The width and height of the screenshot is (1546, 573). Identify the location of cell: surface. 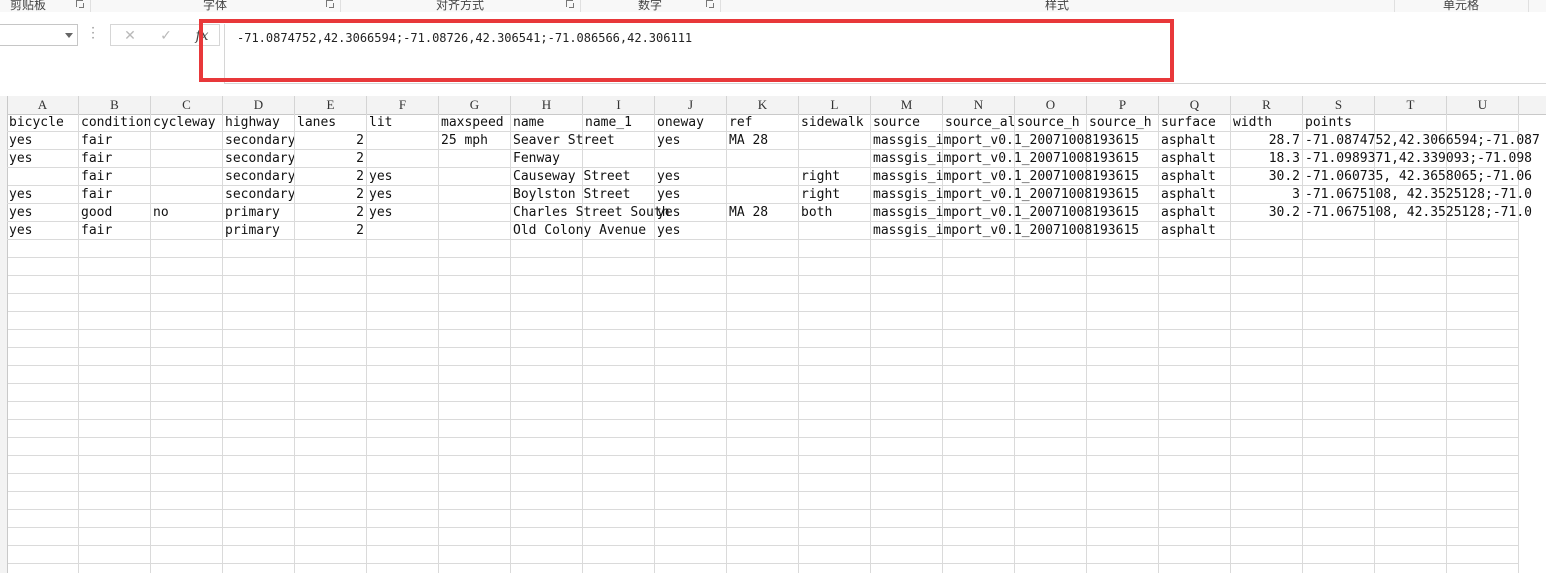
(1195, 123).